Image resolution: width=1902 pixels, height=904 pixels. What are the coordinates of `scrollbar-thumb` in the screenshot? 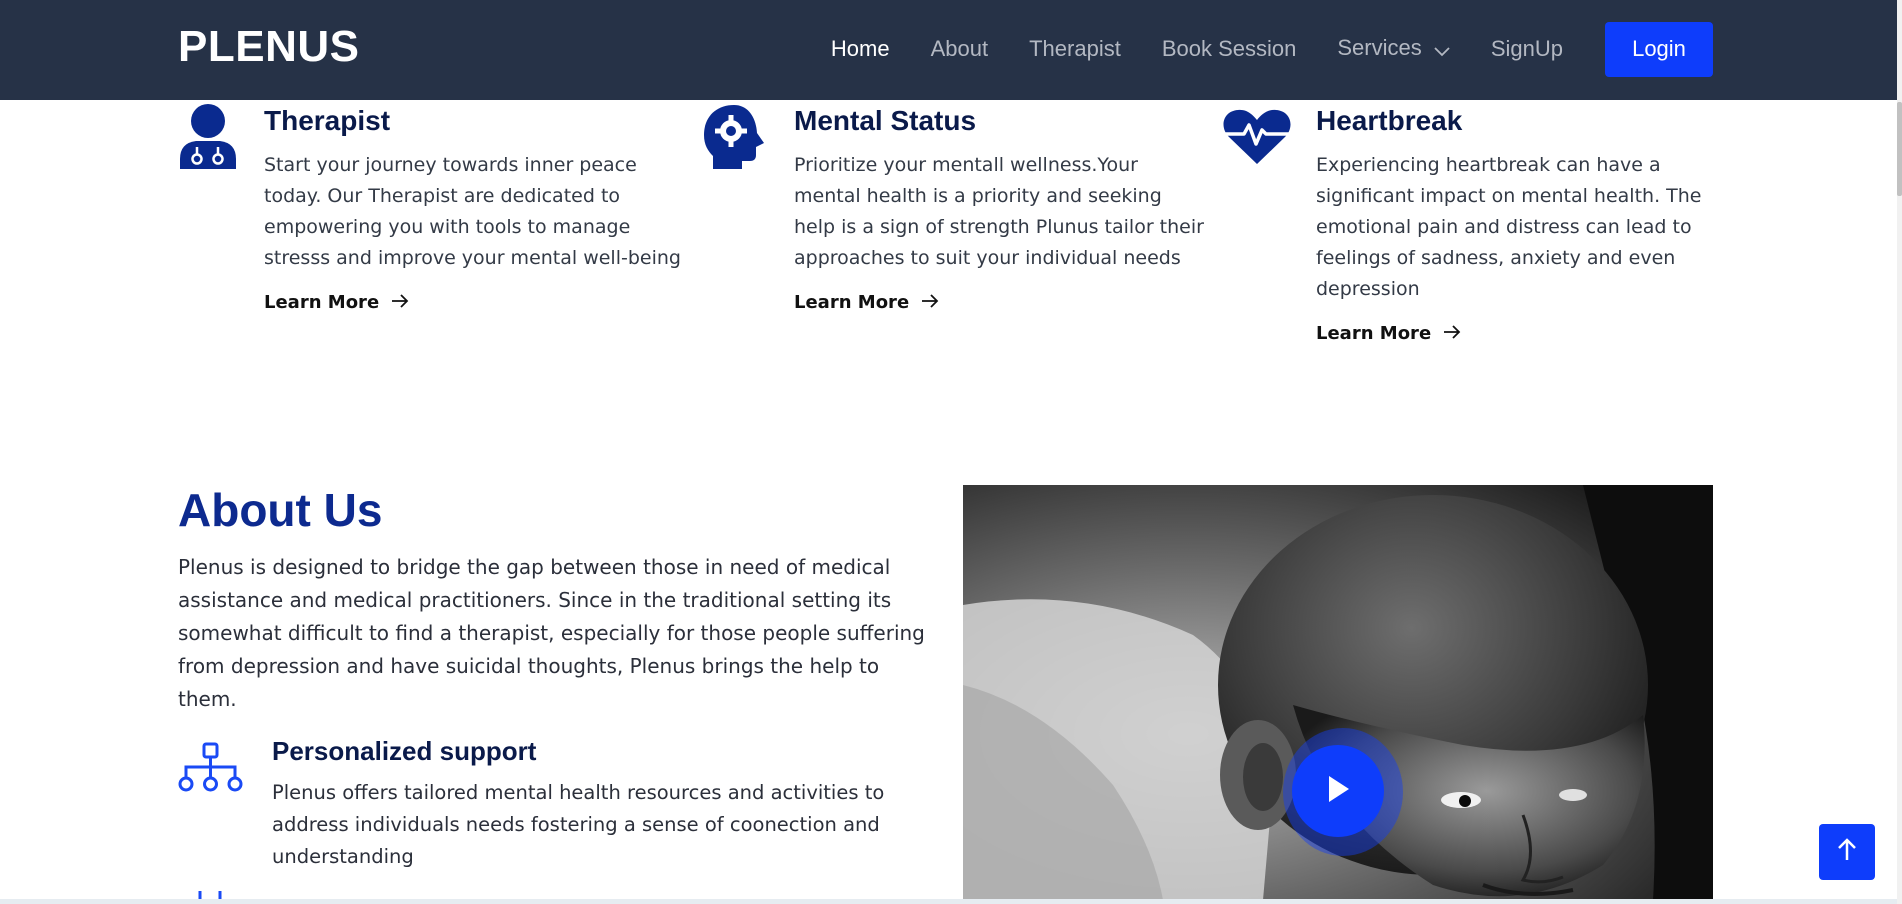 It's located at (1899, 149).